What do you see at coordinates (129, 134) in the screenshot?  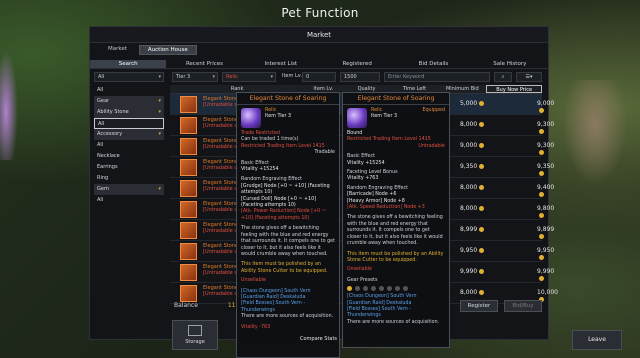 I see `sidebar-item: Accessory ▾` at bounding box center [129, 134].